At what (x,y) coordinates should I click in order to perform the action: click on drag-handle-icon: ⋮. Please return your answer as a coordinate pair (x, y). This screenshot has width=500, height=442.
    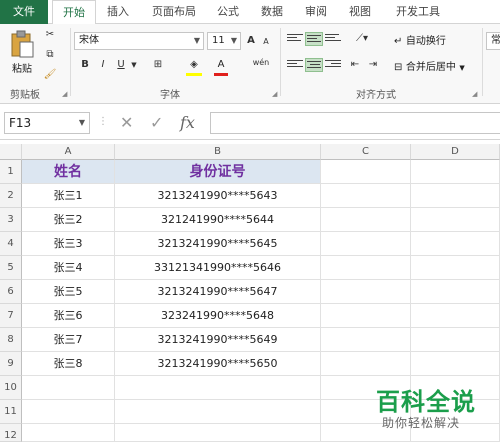
    Looking at the image, I should click on (103, 121).